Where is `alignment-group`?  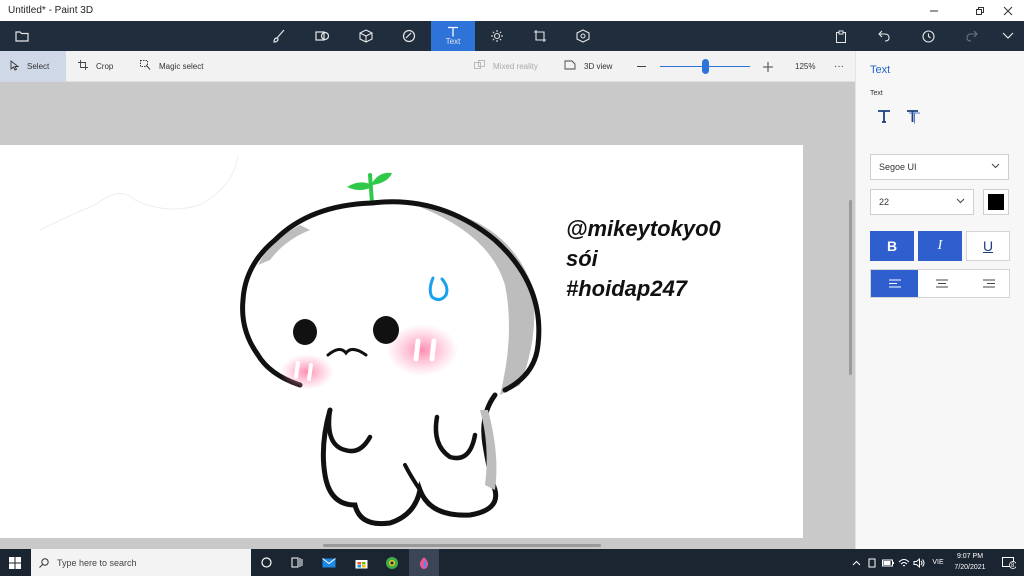 alignment-group is located at coordinates (940, 283).